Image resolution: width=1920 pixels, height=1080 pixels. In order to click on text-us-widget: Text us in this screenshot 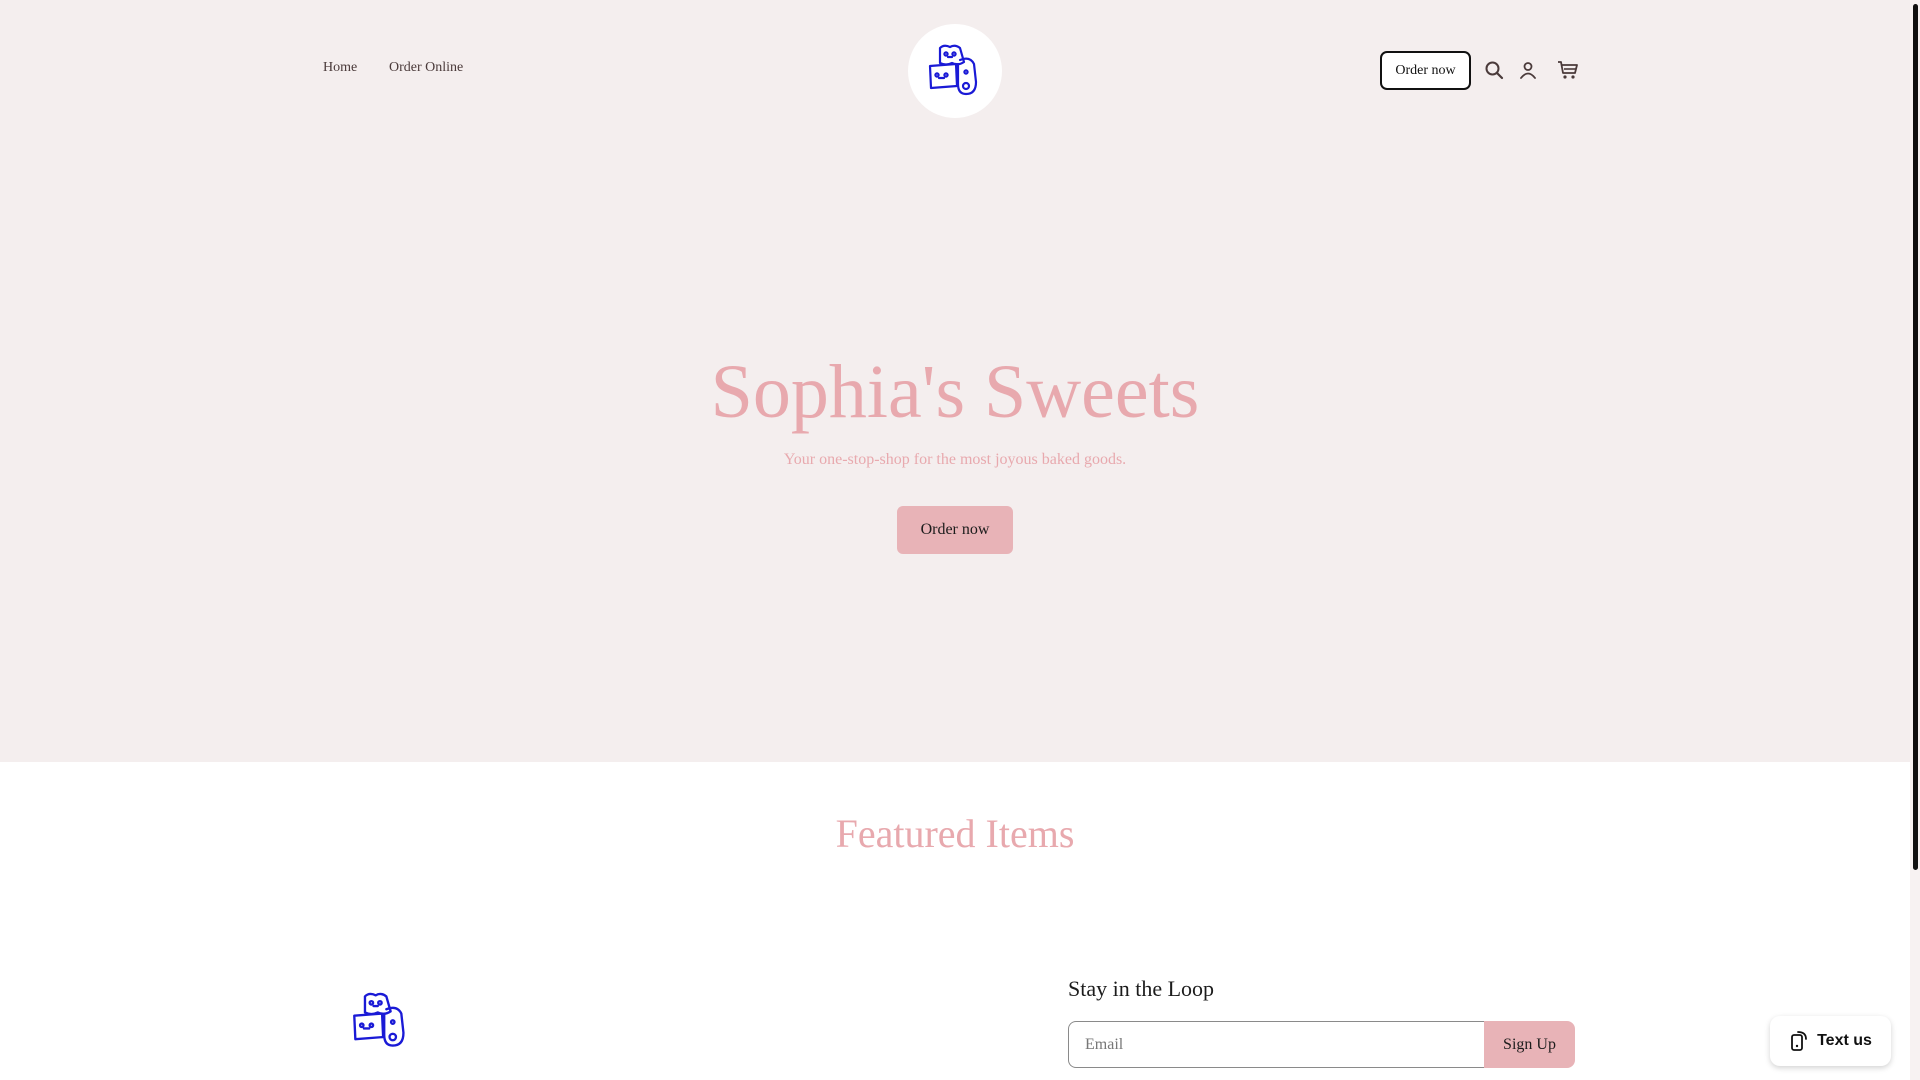, I will do `click(1830, 1041)`.